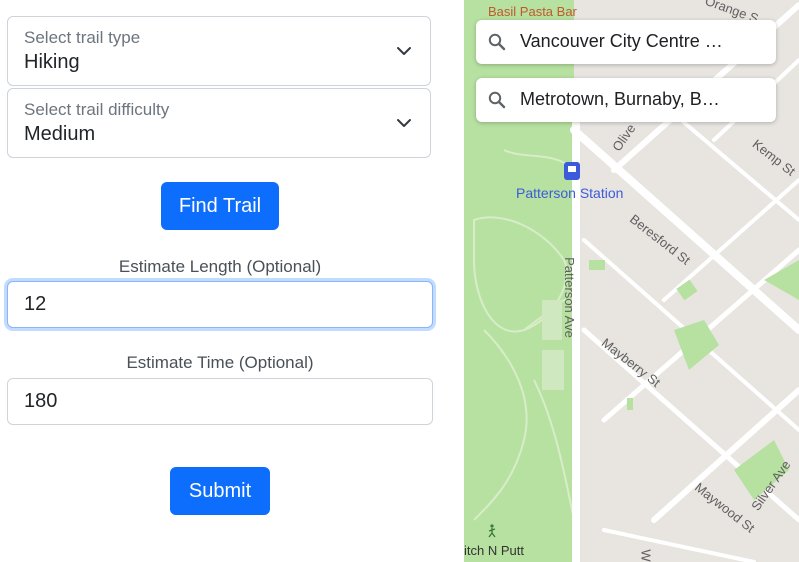 The width and height of the screenshot is (799, 562). What do you see at coordinates (219, 123) in the screenshot?
I see `trail-difficulty-select: Select trail difficulty Medium` at bounding box center [219, 123].